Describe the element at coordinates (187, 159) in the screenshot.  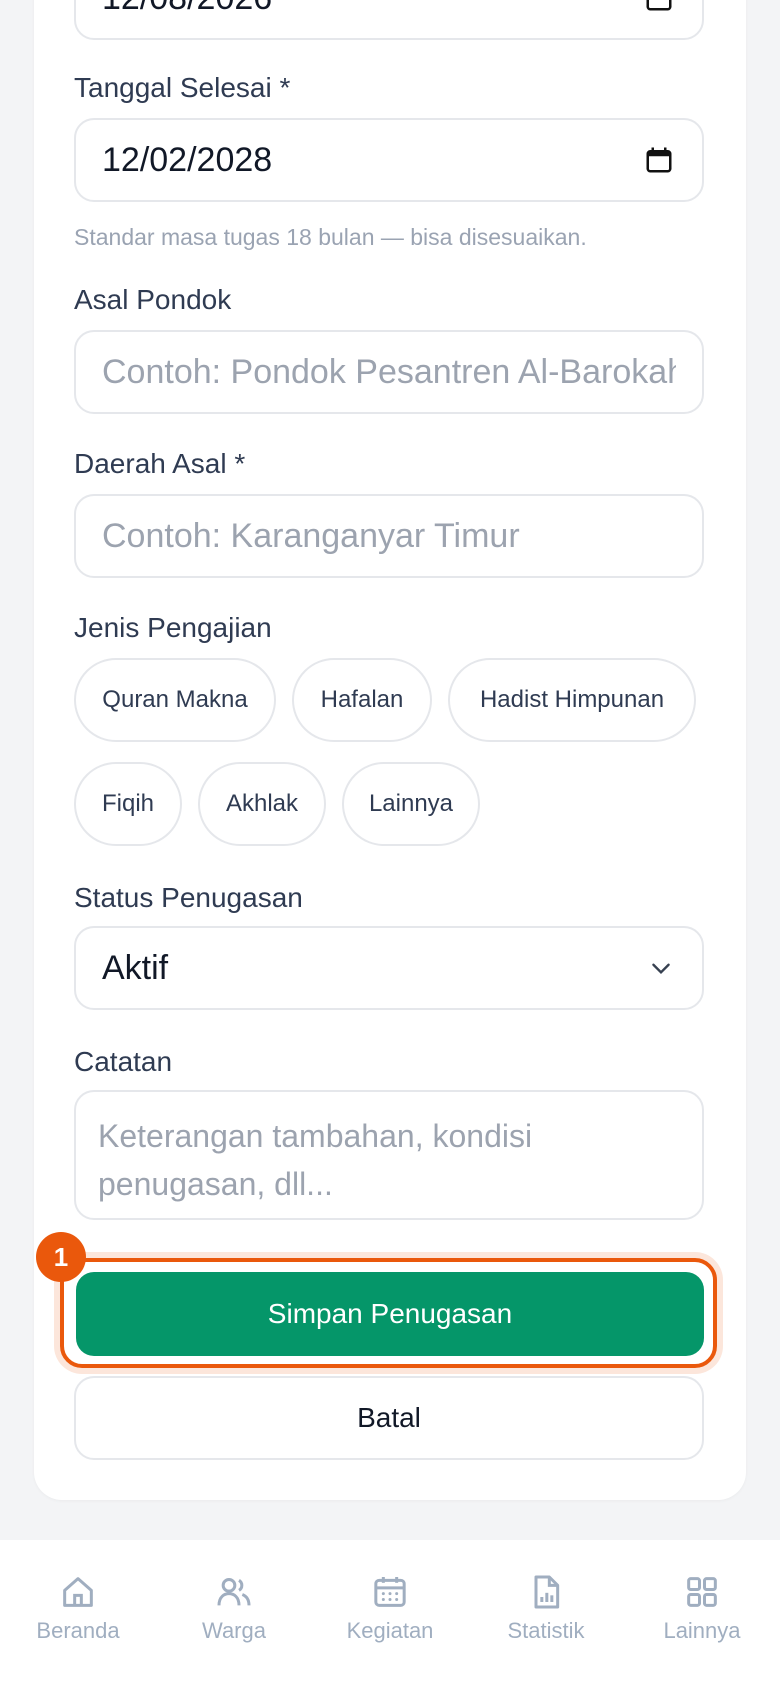
I see `end-date-value: 12/02/2028` at that location.